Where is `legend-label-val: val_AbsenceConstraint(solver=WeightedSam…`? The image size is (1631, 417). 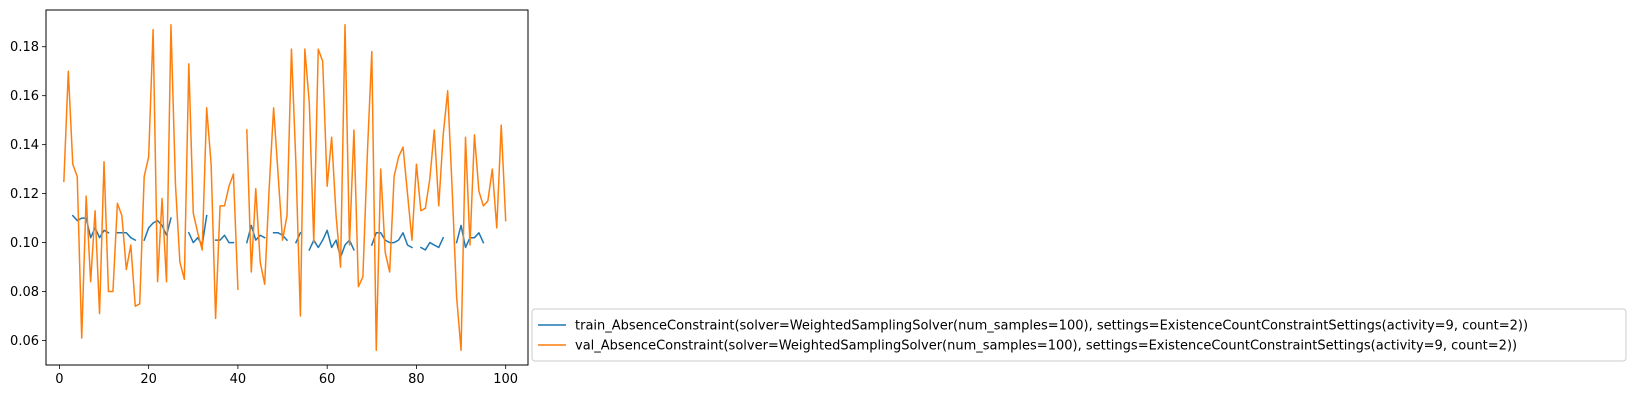
legend-label-val: val_AbsenceConstraint(solver=WeightedSam… is located at coordinates (1046, 346).